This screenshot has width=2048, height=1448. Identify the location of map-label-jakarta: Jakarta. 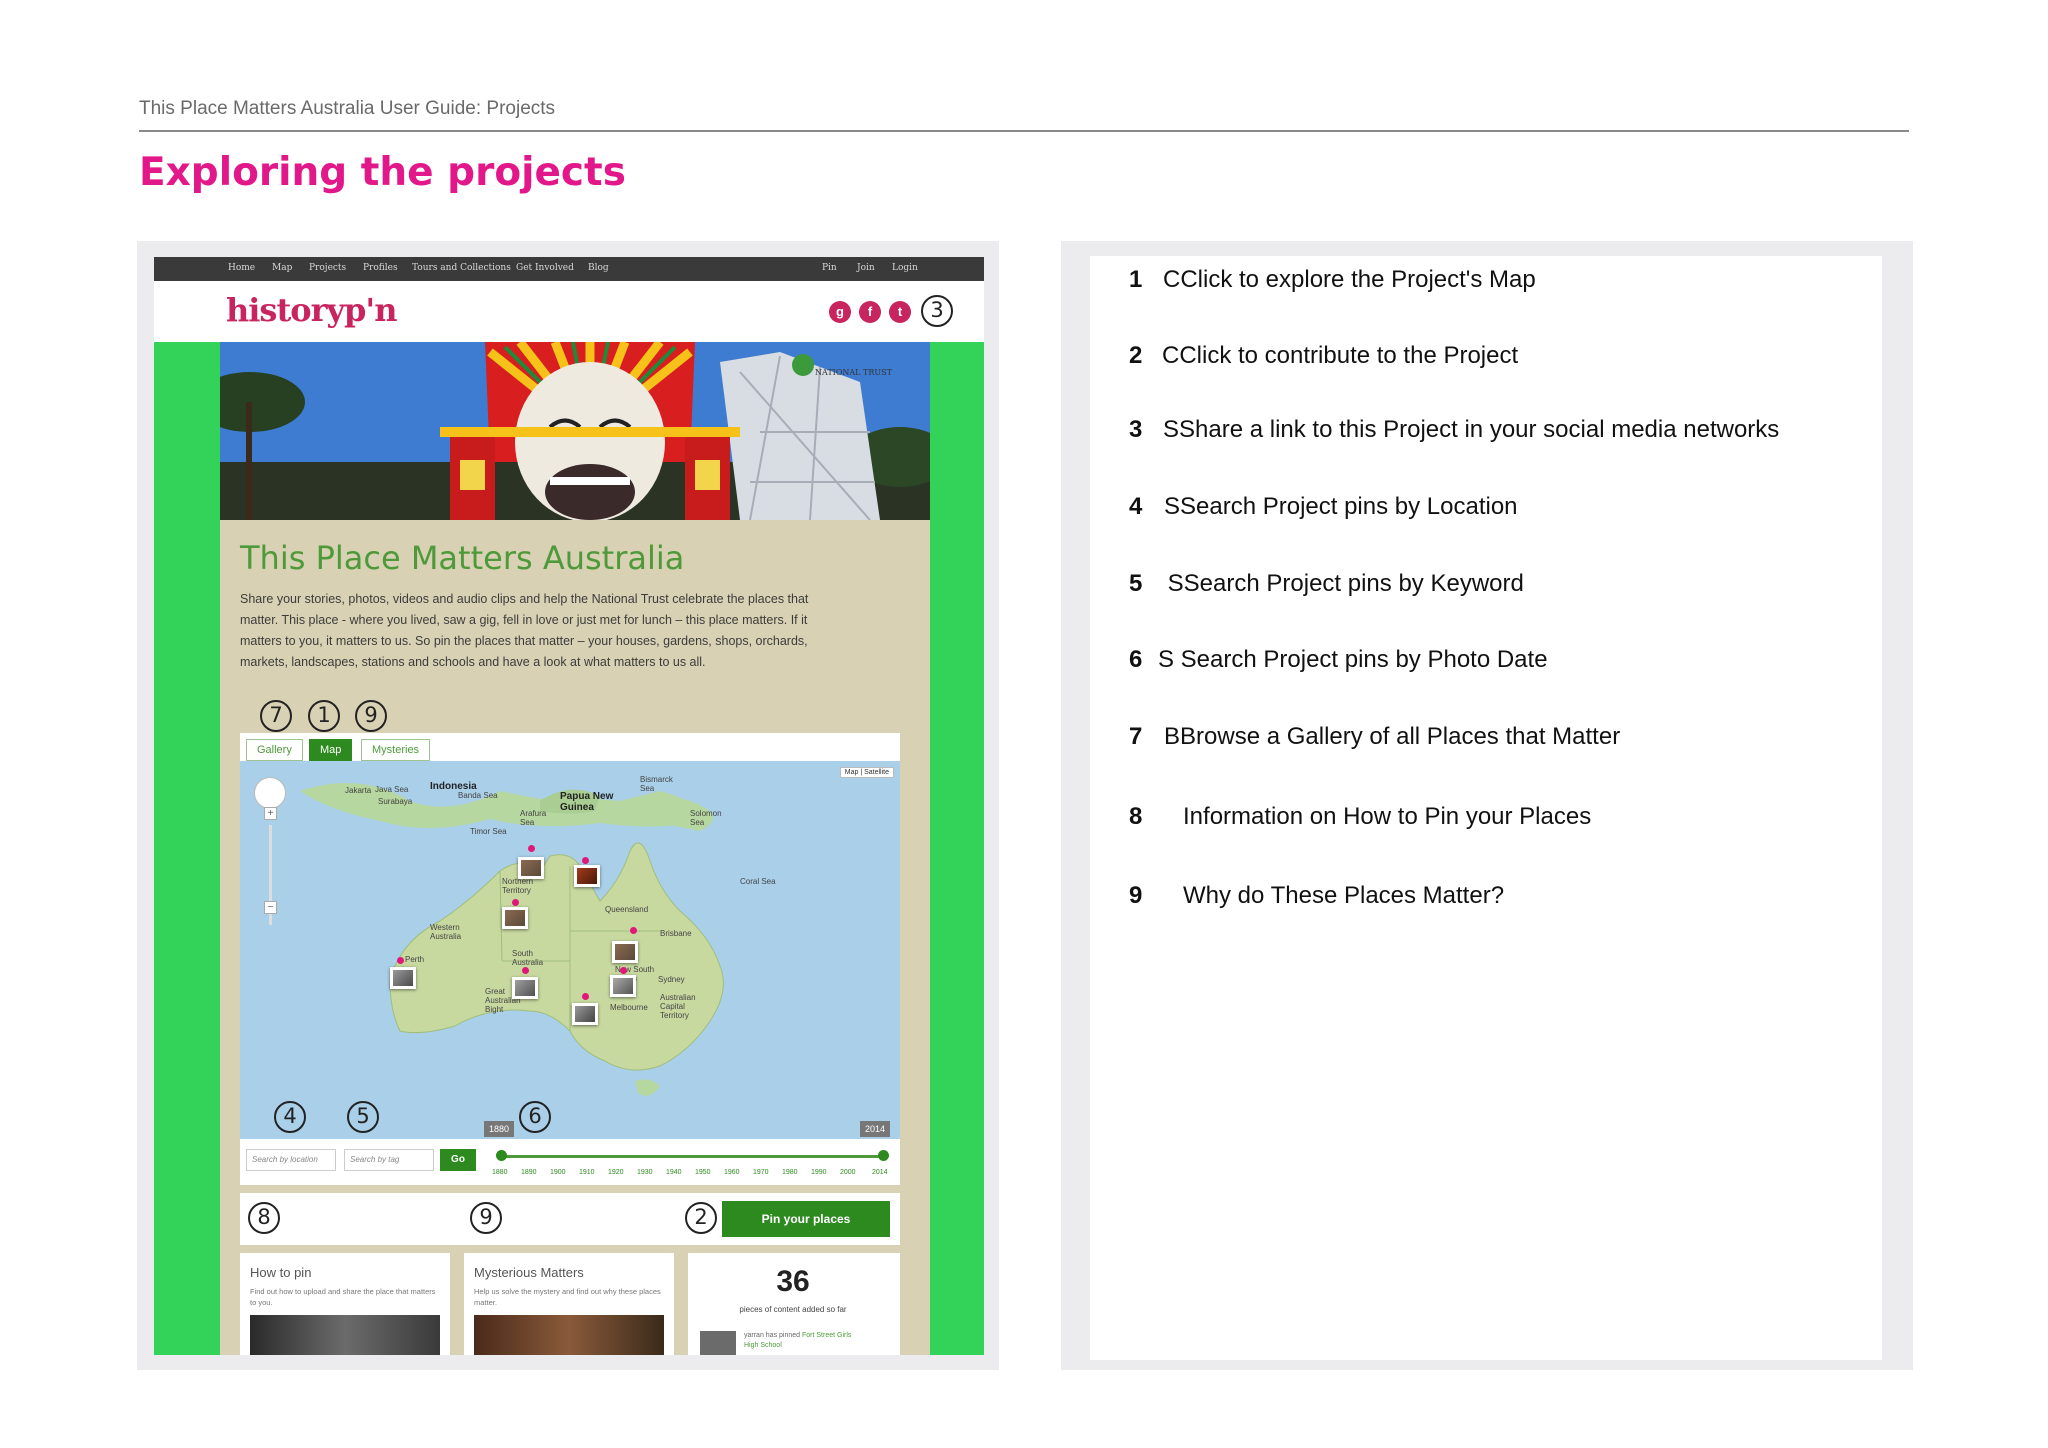
(358, 790).